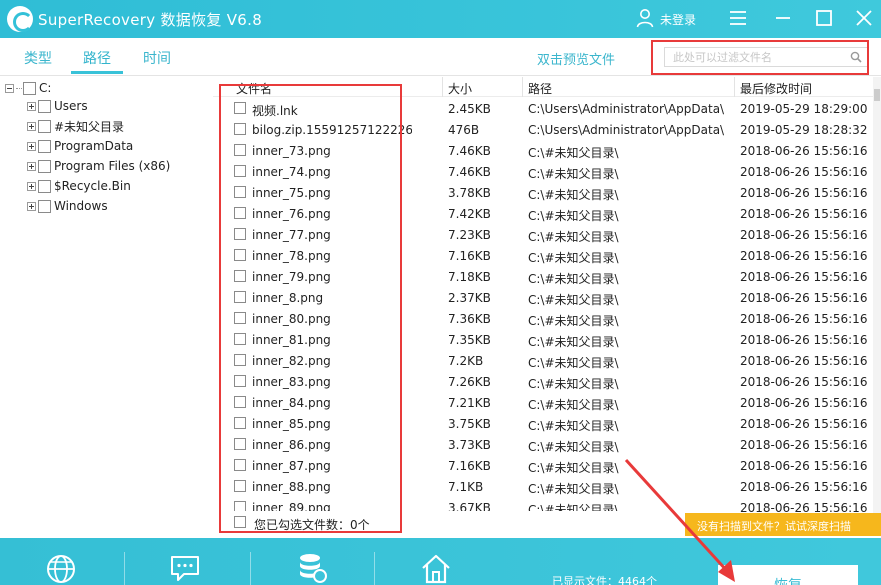 Image resolution: width=881 pixels, height=585 pixels. I want to click on menu-icon, so click(738, 18).